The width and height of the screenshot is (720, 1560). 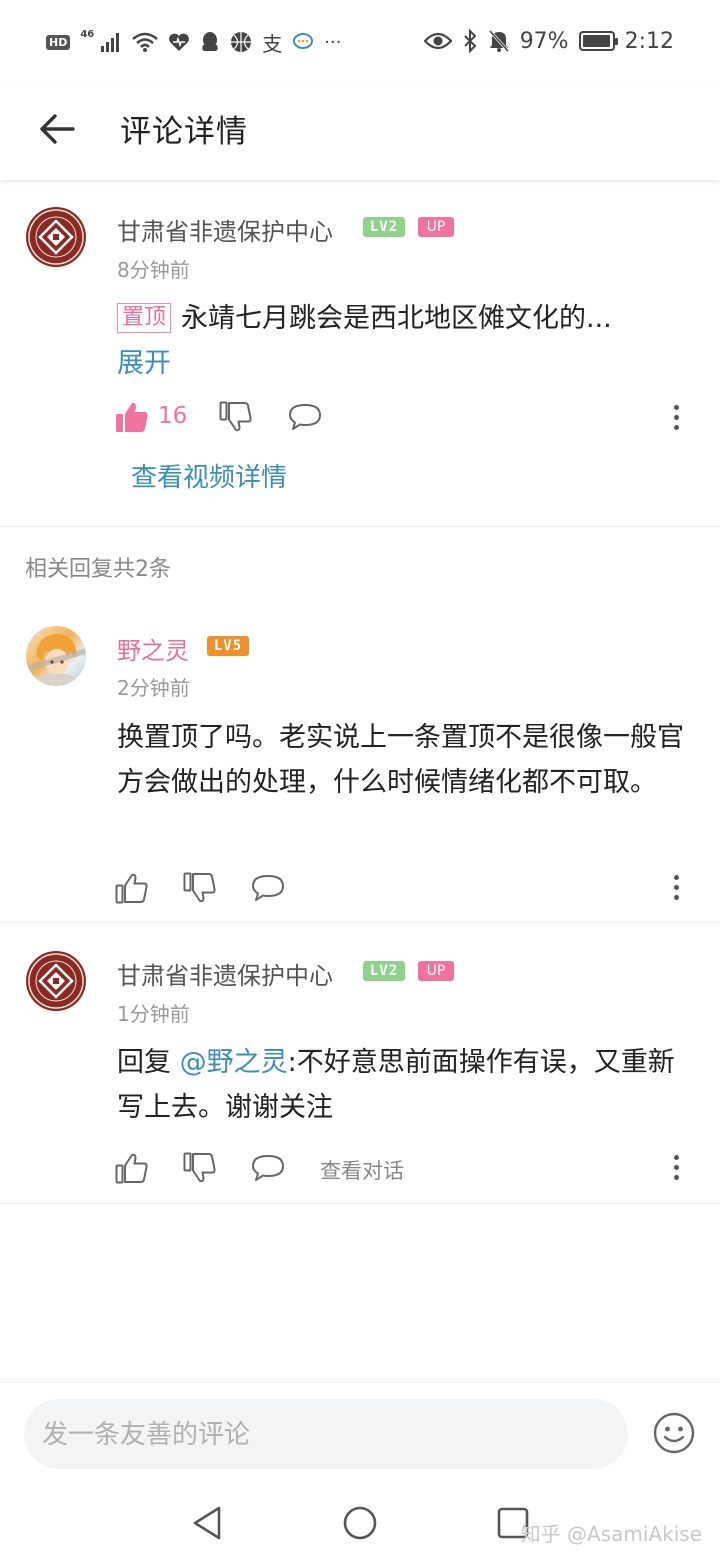 I want to click on bluetooth-icon, so click(x=470, y=41).